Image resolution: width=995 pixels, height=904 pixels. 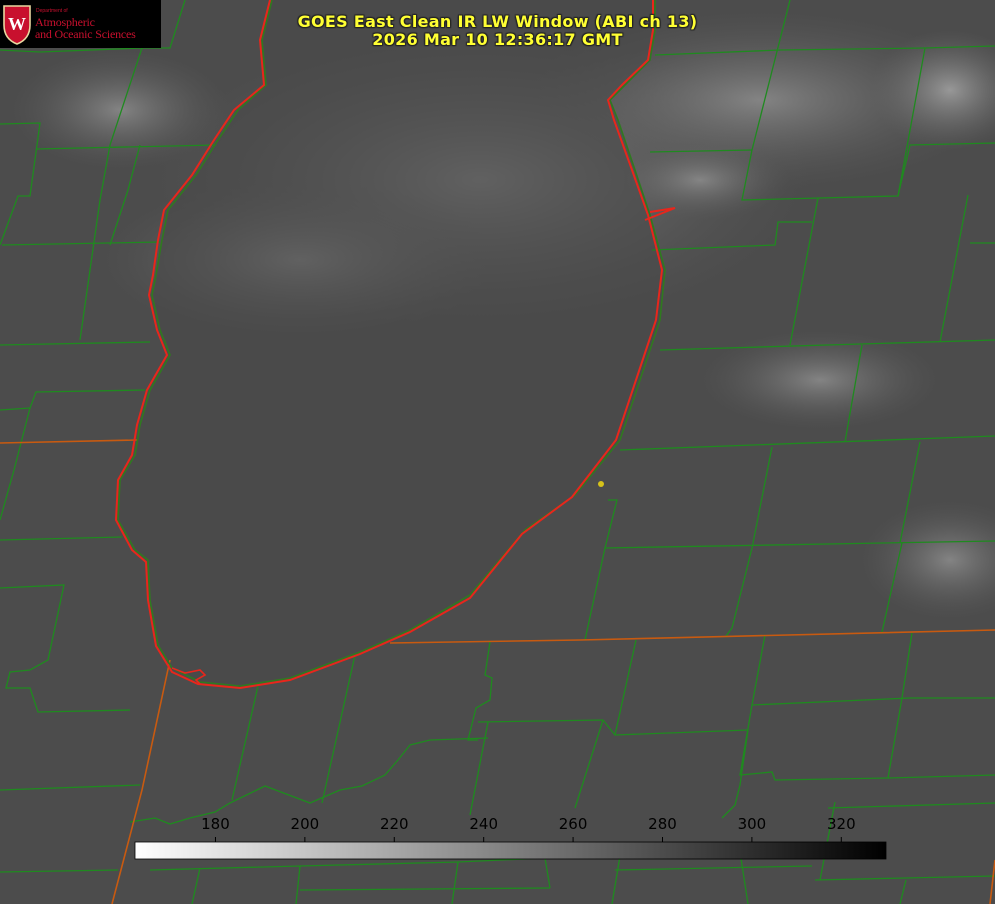 What do you see at coordinates (752, 824) in the screenshot?
I see `colorbar-tick-label: 300` at bounding box center [752, 824].